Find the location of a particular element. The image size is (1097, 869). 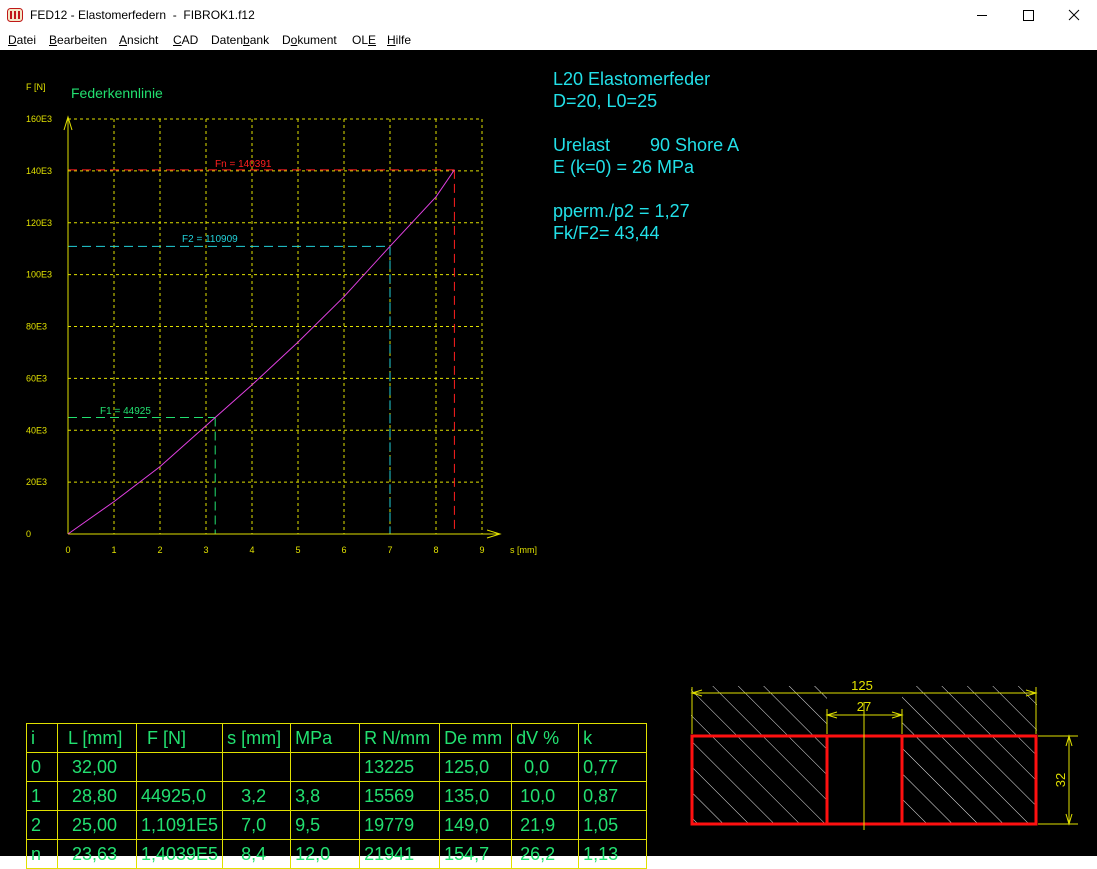

menu-datenbank: Datenbank is located at coordinates (240, 40).